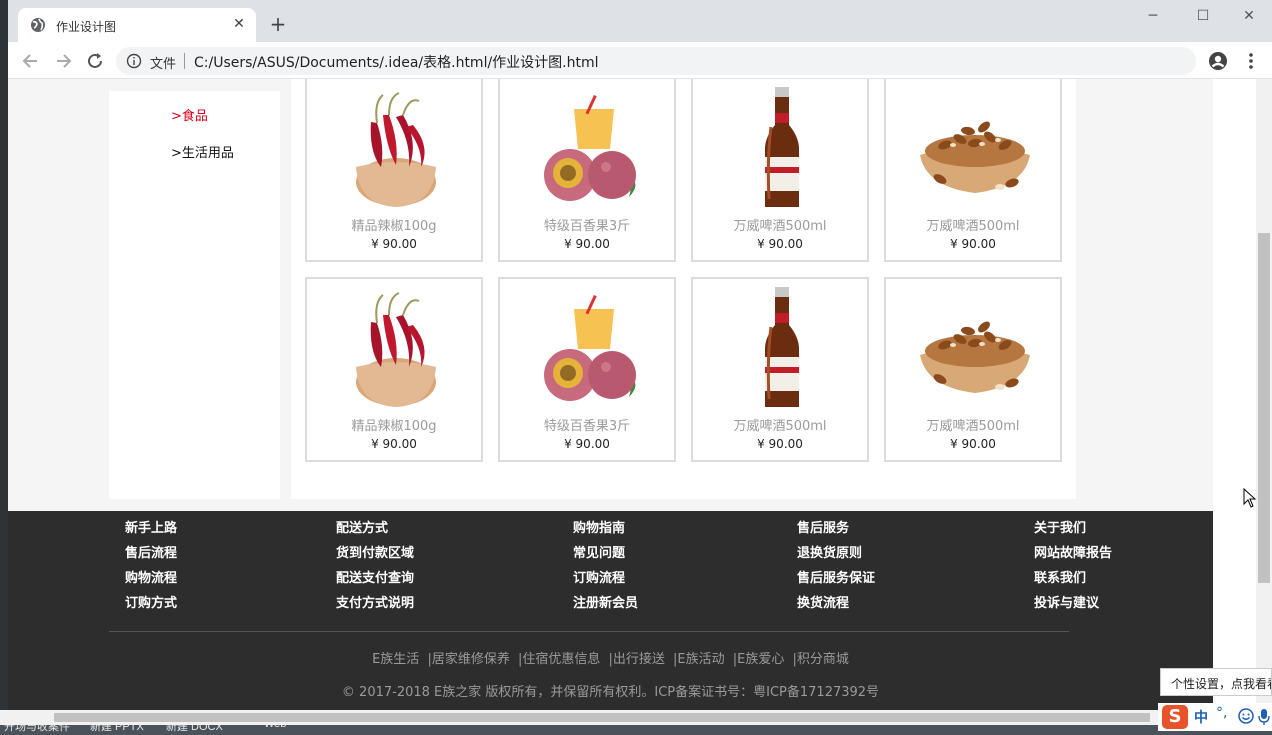  What do you see at coordinates (637, 659) in the screenshot?
I see `footer-link: |出行接送` at bounding box center [637, 659].